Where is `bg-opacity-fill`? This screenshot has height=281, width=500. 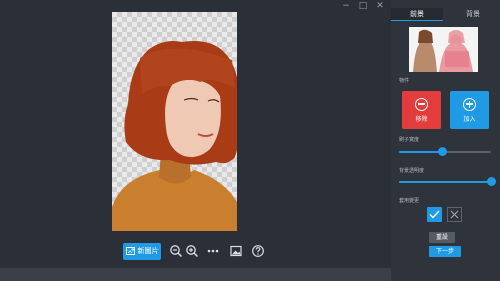 bg-opacity-fill is located at coordinates (445, 182).